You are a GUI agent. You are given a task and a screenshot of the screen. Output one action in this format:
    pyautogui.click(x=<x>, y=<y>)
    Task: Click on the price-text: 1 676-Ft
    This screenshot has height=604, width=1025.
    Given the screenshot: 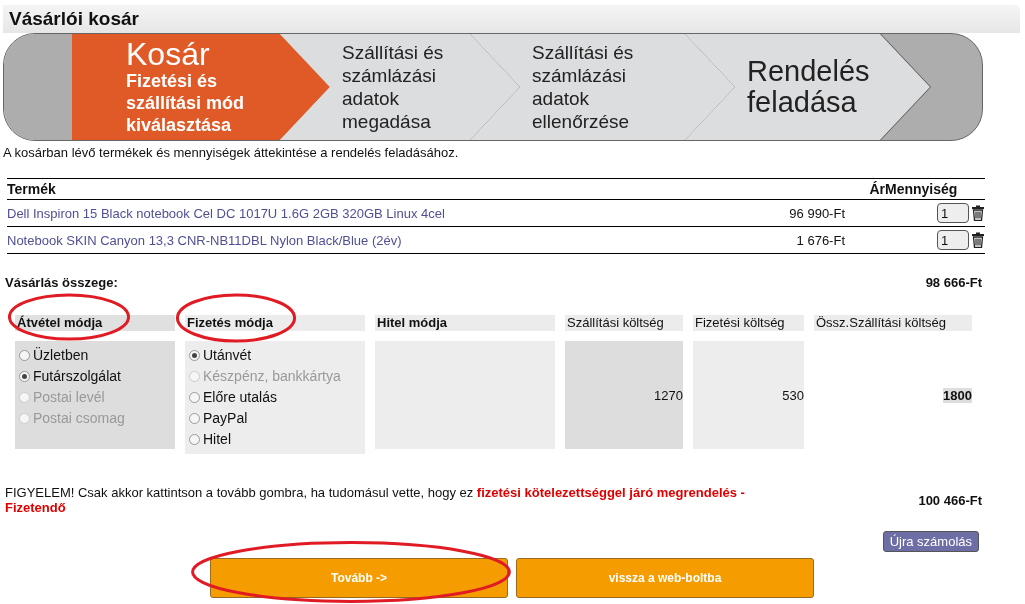 What is the action you would take?
    pyautogui.click(x=820, y=240)
    